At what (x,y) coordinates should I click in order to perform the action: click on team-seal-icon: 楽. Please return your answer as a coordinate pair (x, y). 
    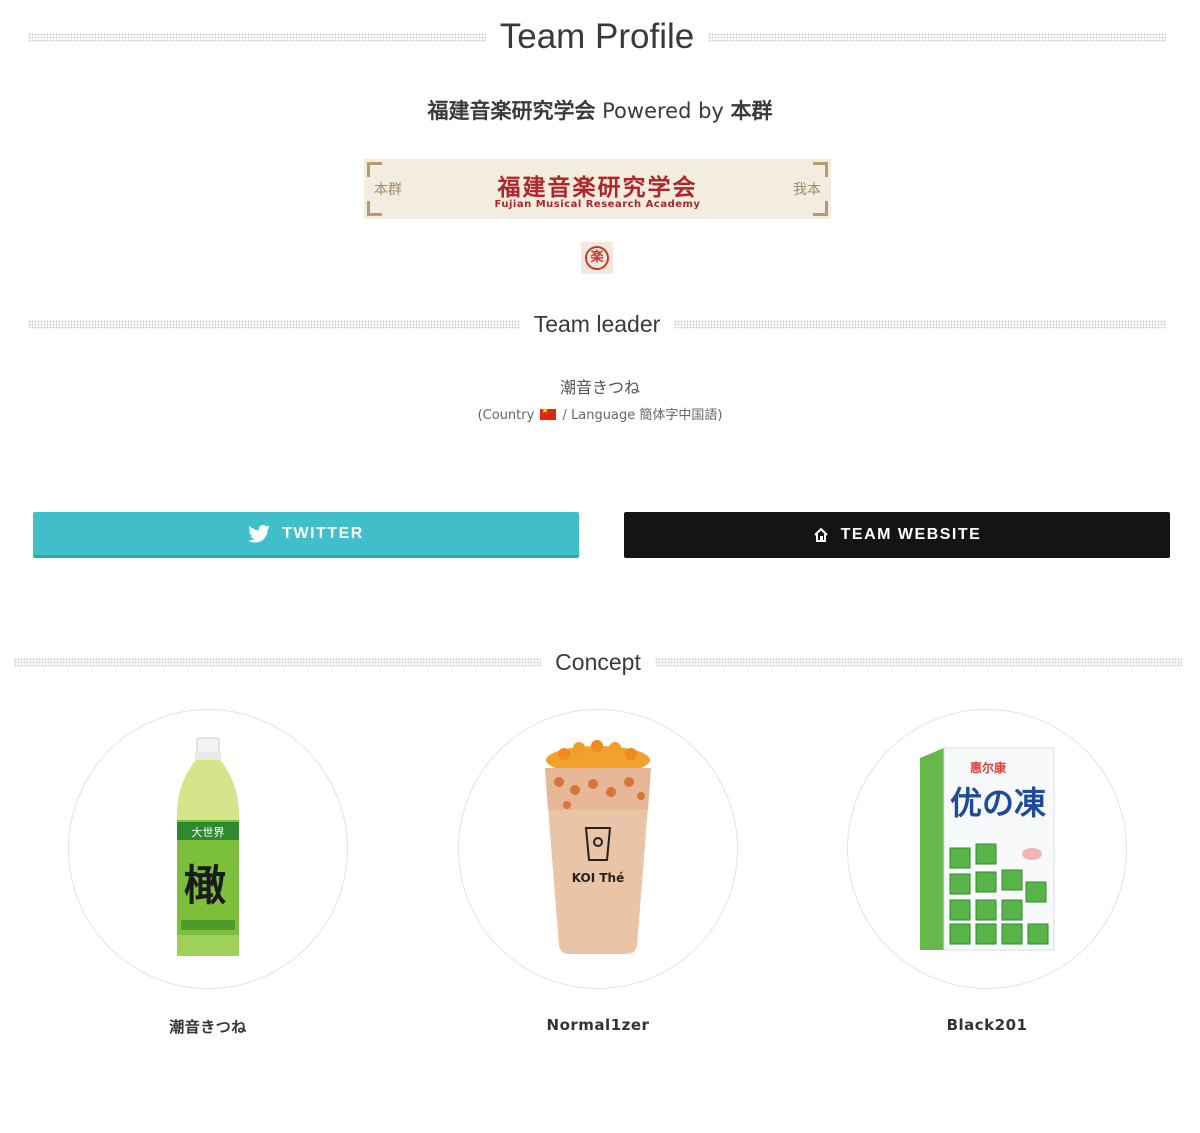
    Looking at the image, I should click on (597, 258).